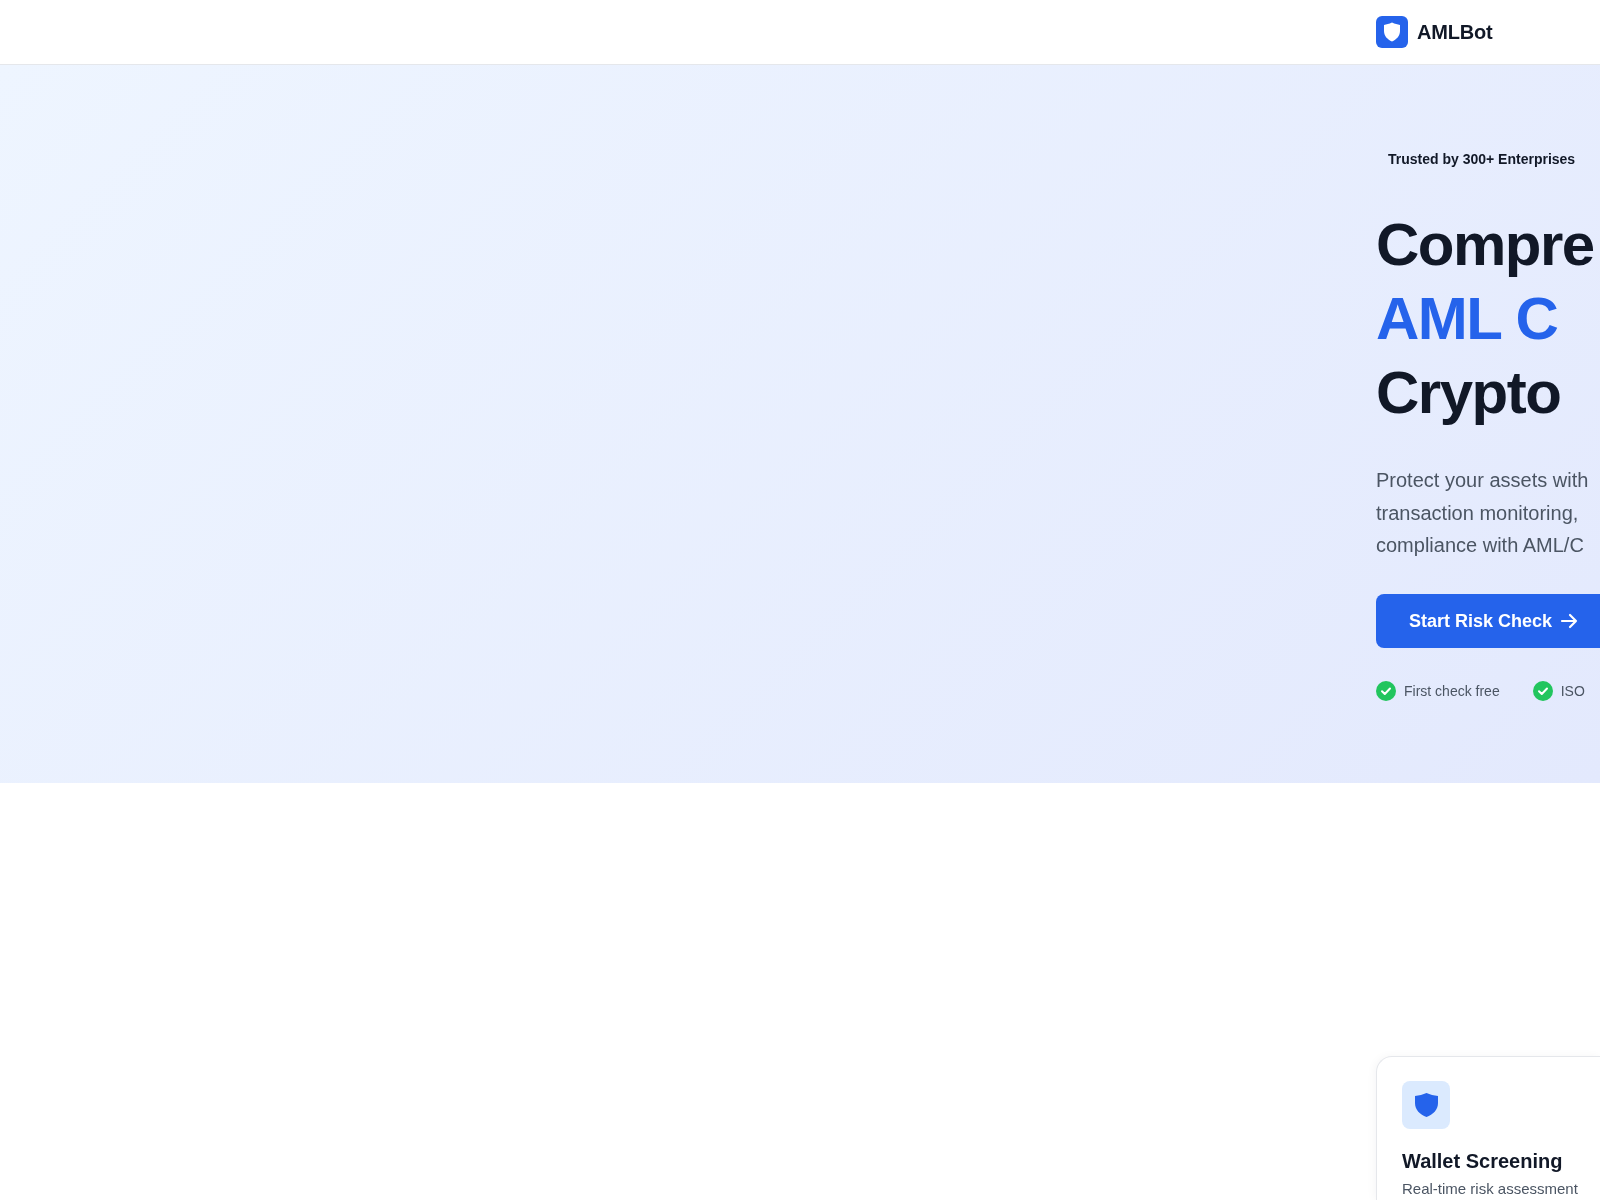 Image resolution: width=1600 pixels, height=1200 pixels. What do you see at coordinates (1488, 621) in the screenshot?
I see `start-risk-check-button: Start Risk Check` at bounding box center [1488, 621].